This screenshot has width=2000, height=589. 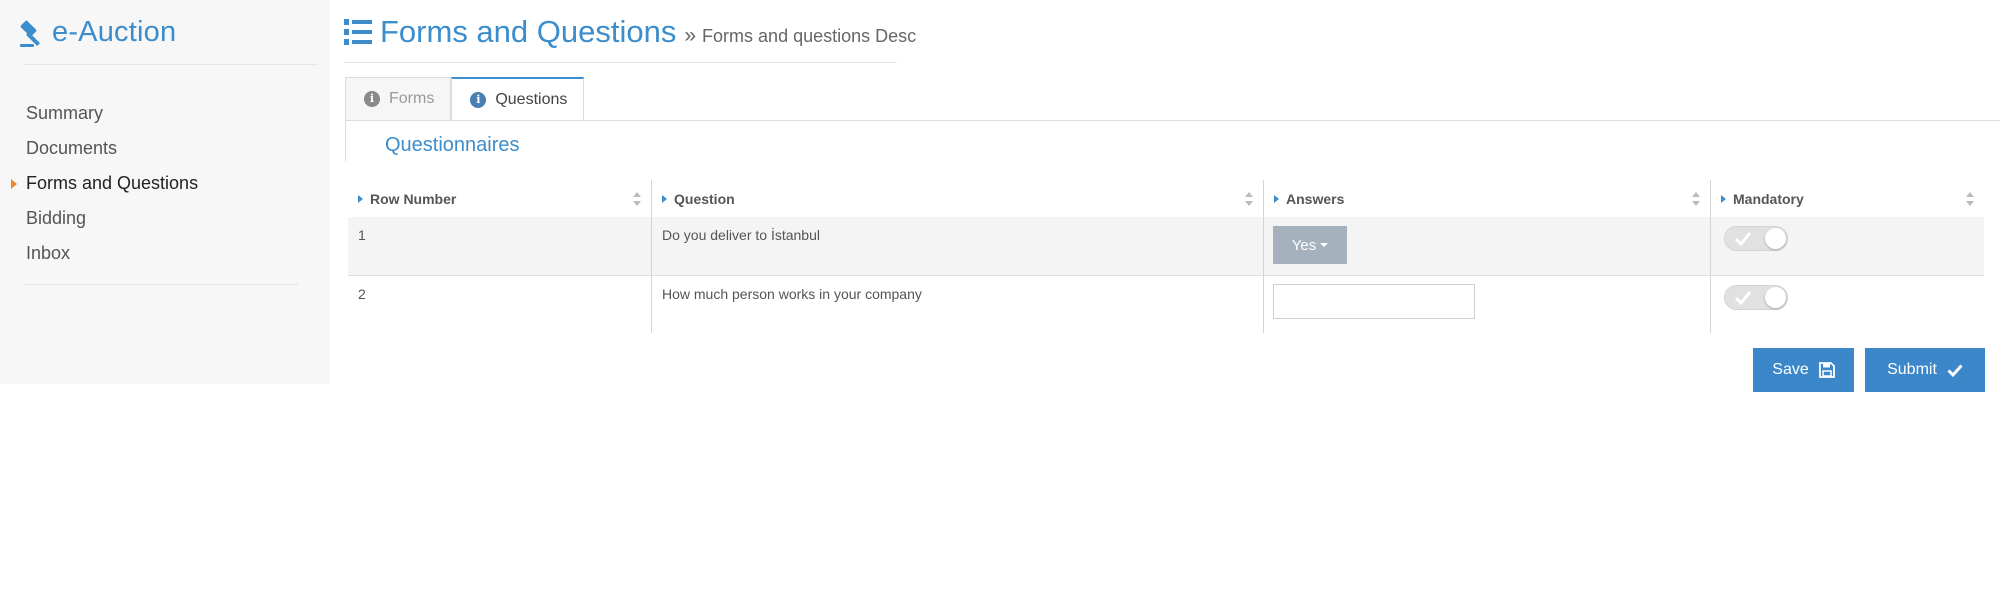 What do you see at coordinates (1768, 198) in the screenshot?
I see `column-header-label: Mandatory` at bounding box center [1768, 198].